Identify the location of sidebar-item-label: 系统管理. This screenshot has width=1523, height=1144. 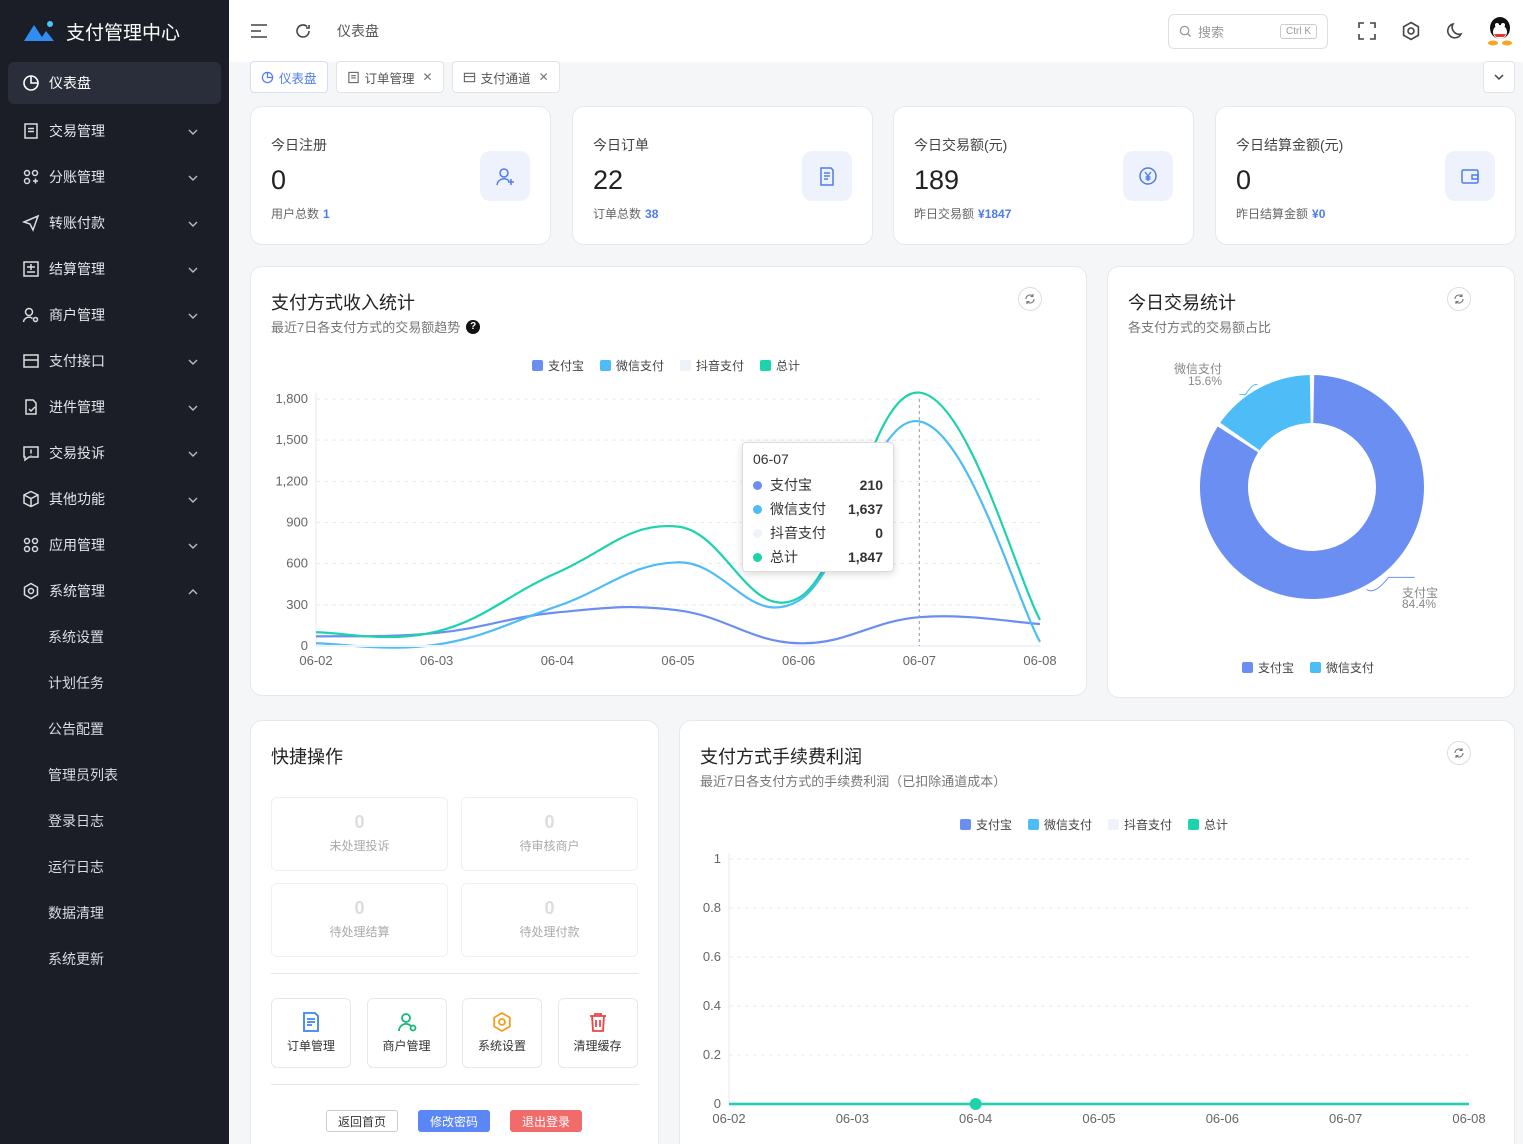
(77, 591).